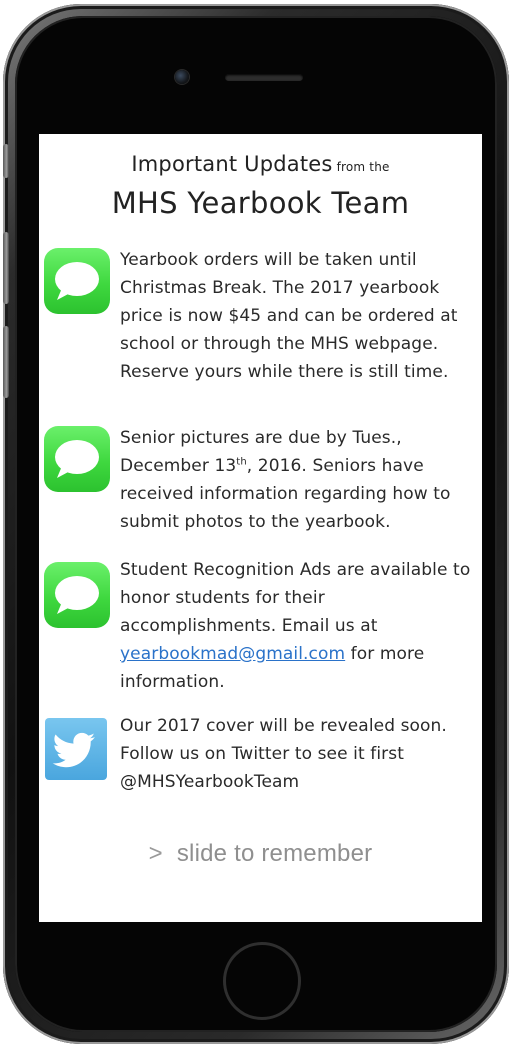  What do you see at coordinates (264, 77) in the screenshot?
I see `earpiece-speaker` at bounding box center [264, 77].